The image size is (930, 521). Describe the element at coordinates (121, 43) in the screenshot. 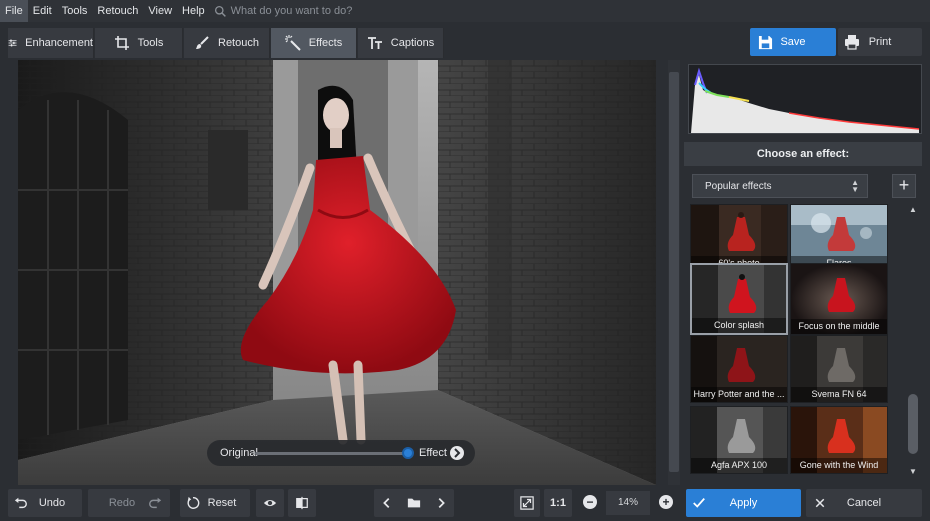

I see `crop-icon` at that location.